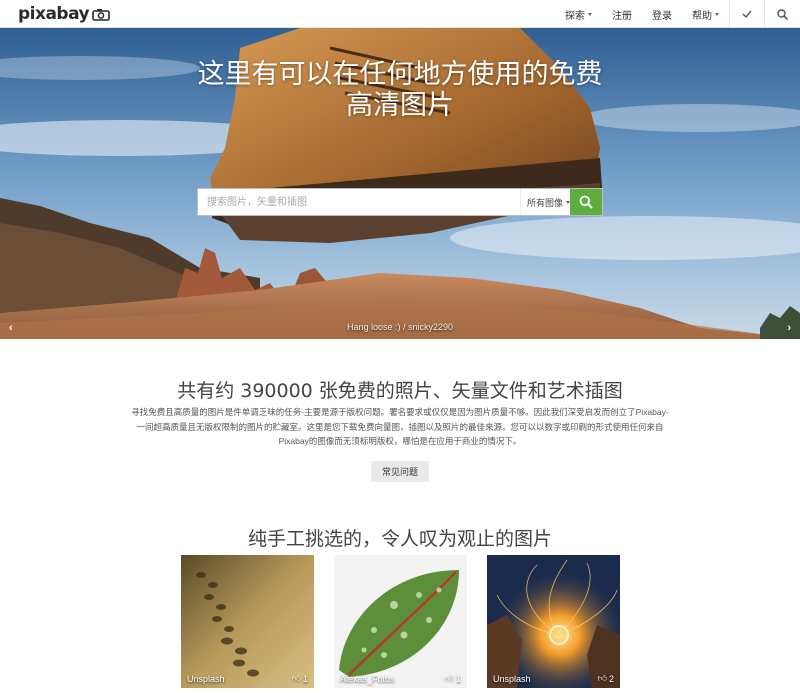  What do you see at coordinates (400, 74) in the screenshot?
I see `hero-title-line1: 这里有可以在任何地方使用的免费` at bounding box center [400, 74].